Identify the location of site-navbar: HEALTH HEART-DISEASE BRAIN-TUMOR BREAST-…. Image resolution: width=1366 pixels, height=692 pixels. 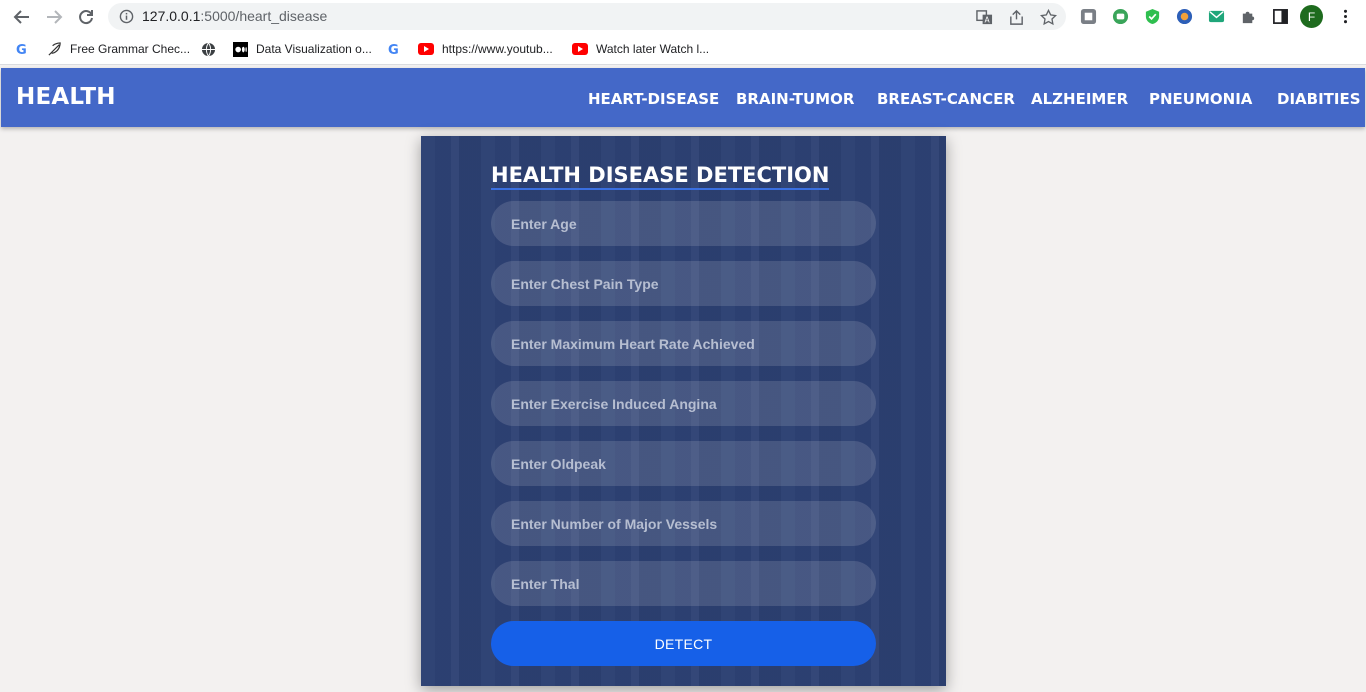
(683, 97).